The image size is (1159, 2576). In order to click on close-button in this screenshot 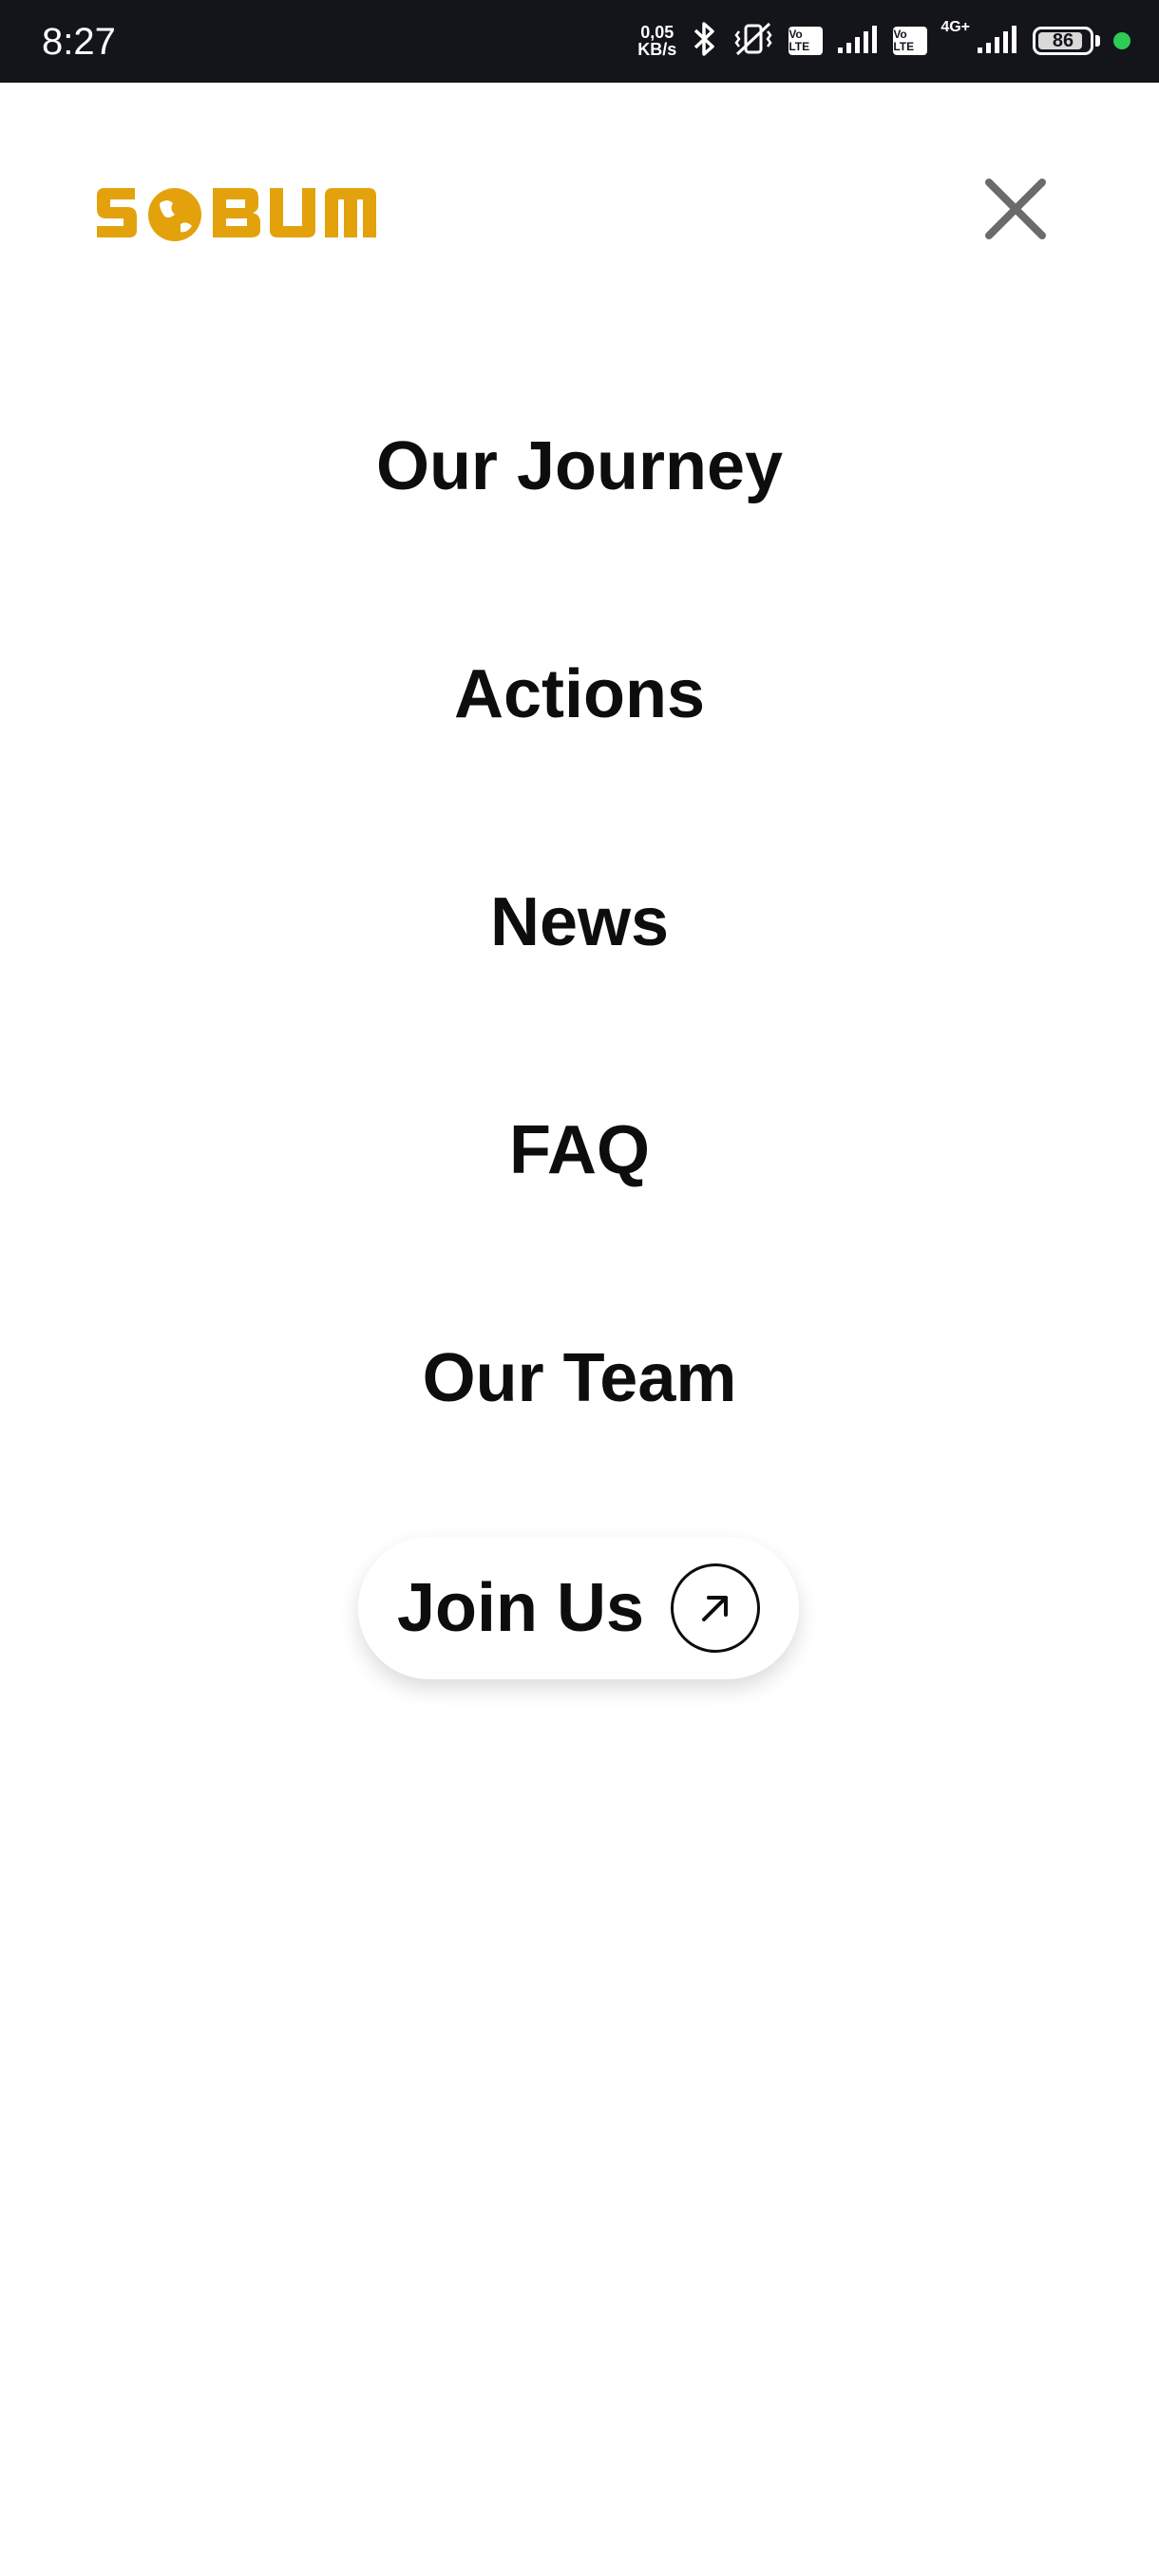, I will do `click(1016, 211)`.